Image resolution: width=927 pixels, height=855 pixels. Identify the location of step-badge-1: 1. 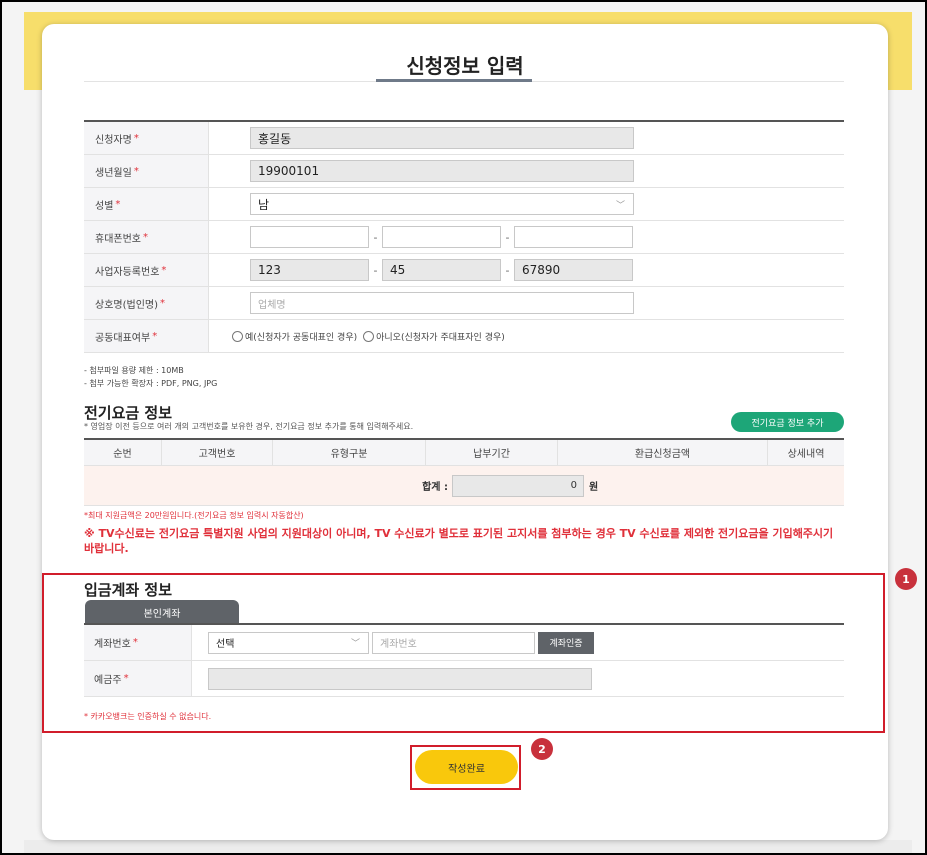
(906, 579).